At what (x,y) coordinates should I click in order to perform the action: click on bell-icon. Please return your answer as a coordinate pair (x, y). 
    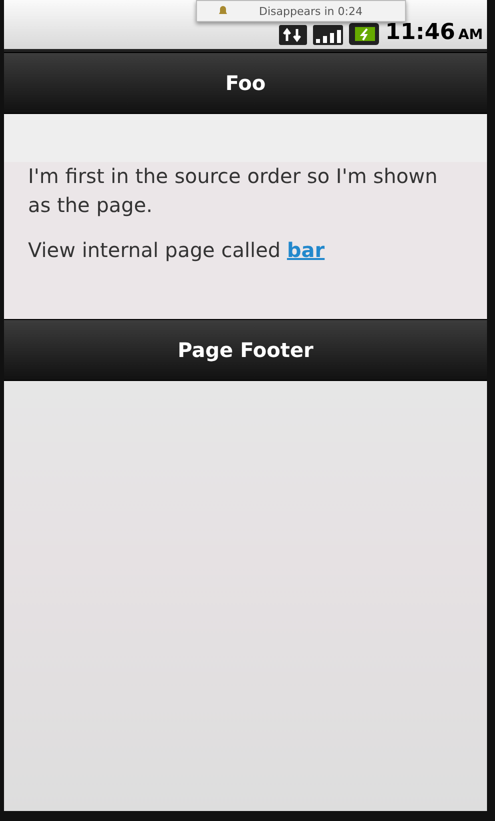
    Looking at the image, I should click on (223, 11).